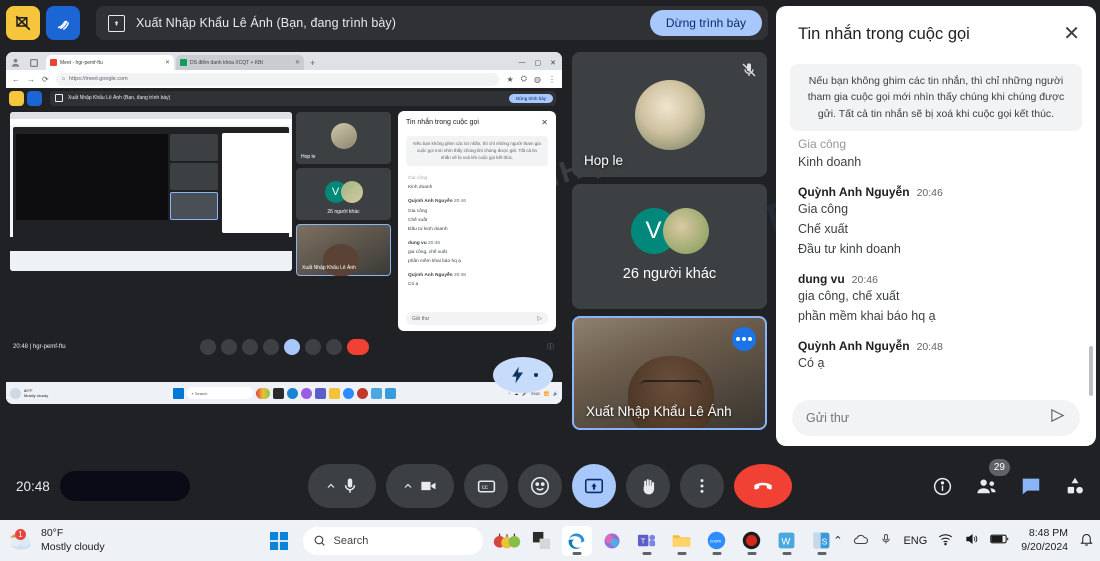  Describe the element at coordinates (915, 541) in the screenshot. I see `language-indicator: ENG` at that location.